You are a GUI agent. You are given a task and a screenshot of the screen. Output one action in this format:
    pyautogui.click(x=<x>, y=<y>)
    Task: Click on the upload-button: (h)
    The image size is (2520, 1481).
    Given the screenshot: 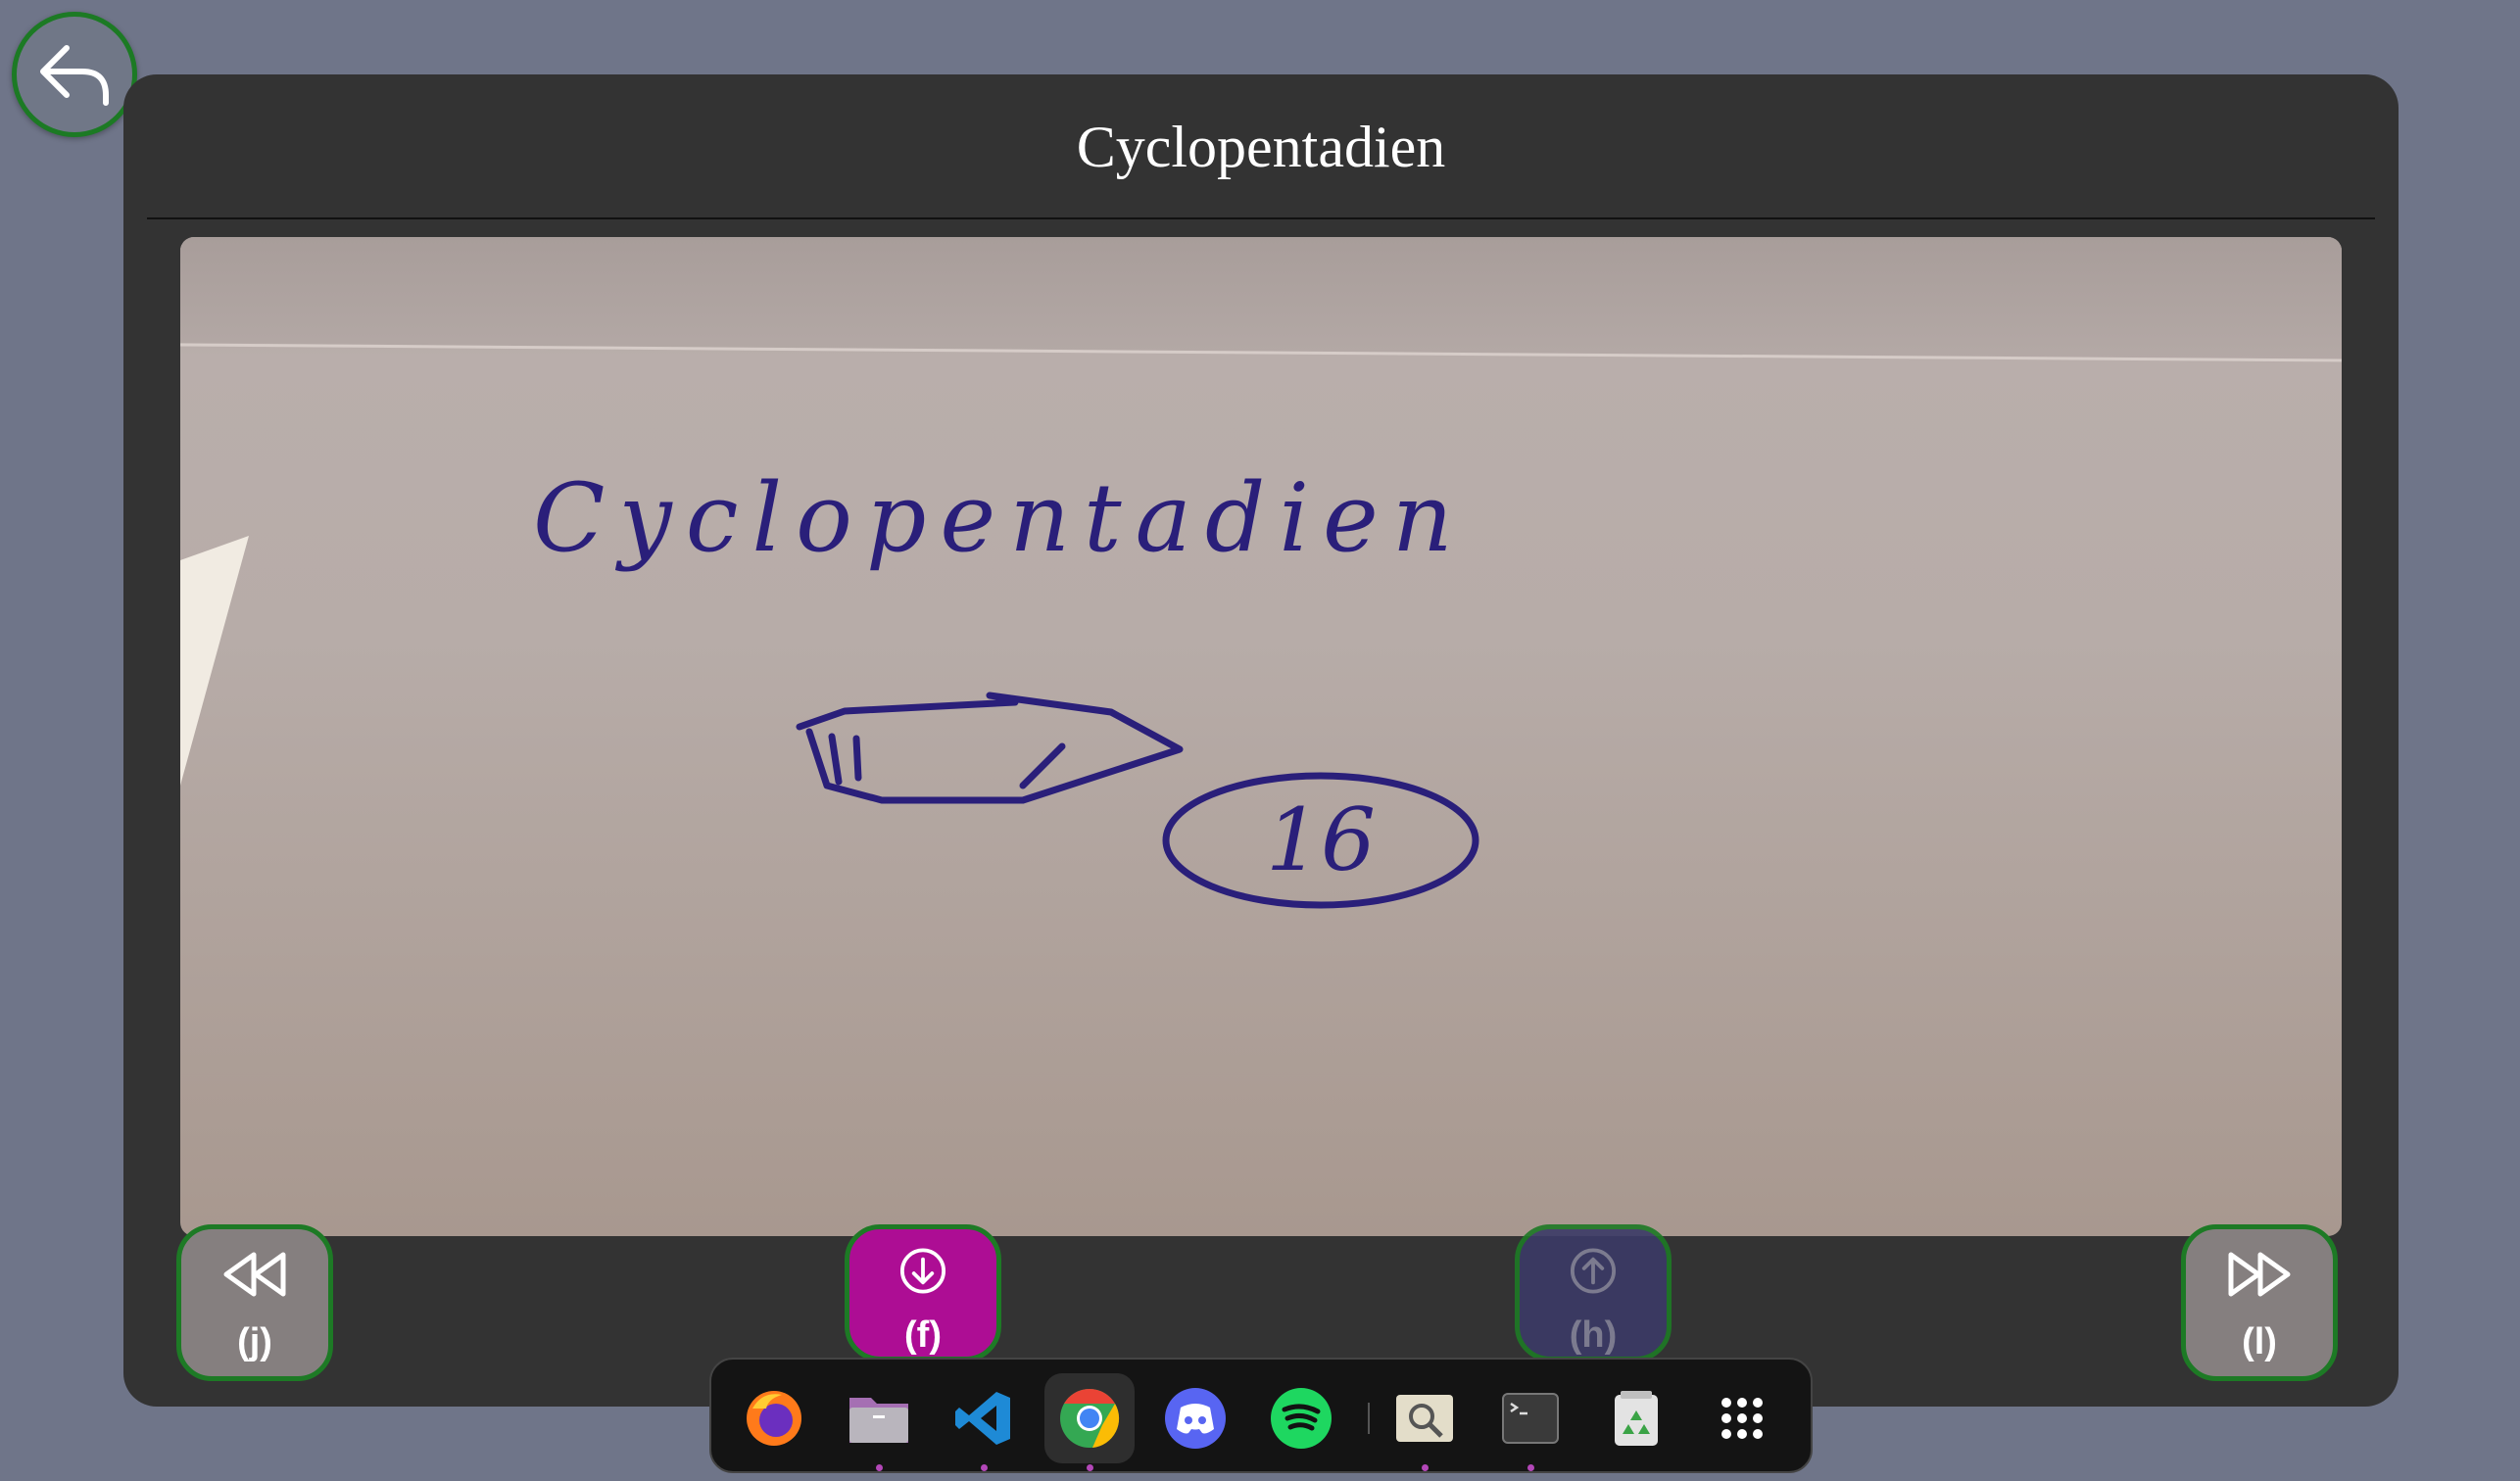 What is the action you would take?
    pyautogui.click(x=1593, y=1293)
    